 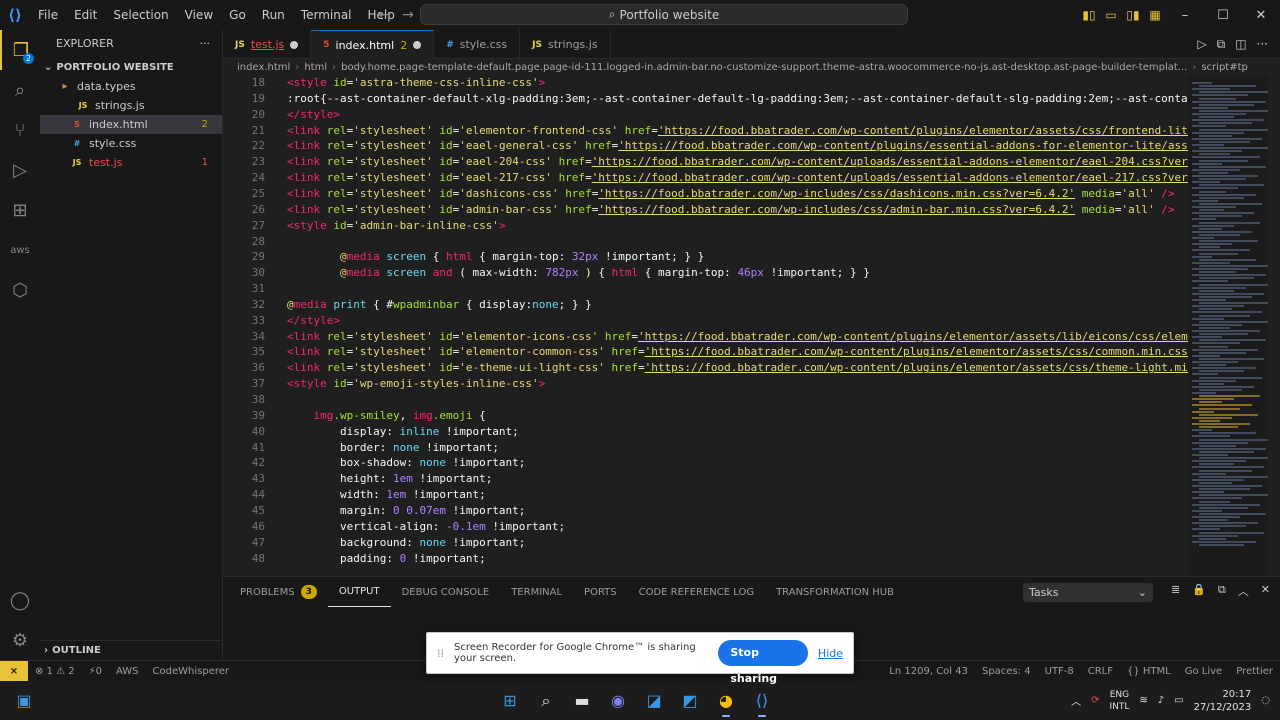 I want to click on store-icon: ◪, so click(x=654, y=700).